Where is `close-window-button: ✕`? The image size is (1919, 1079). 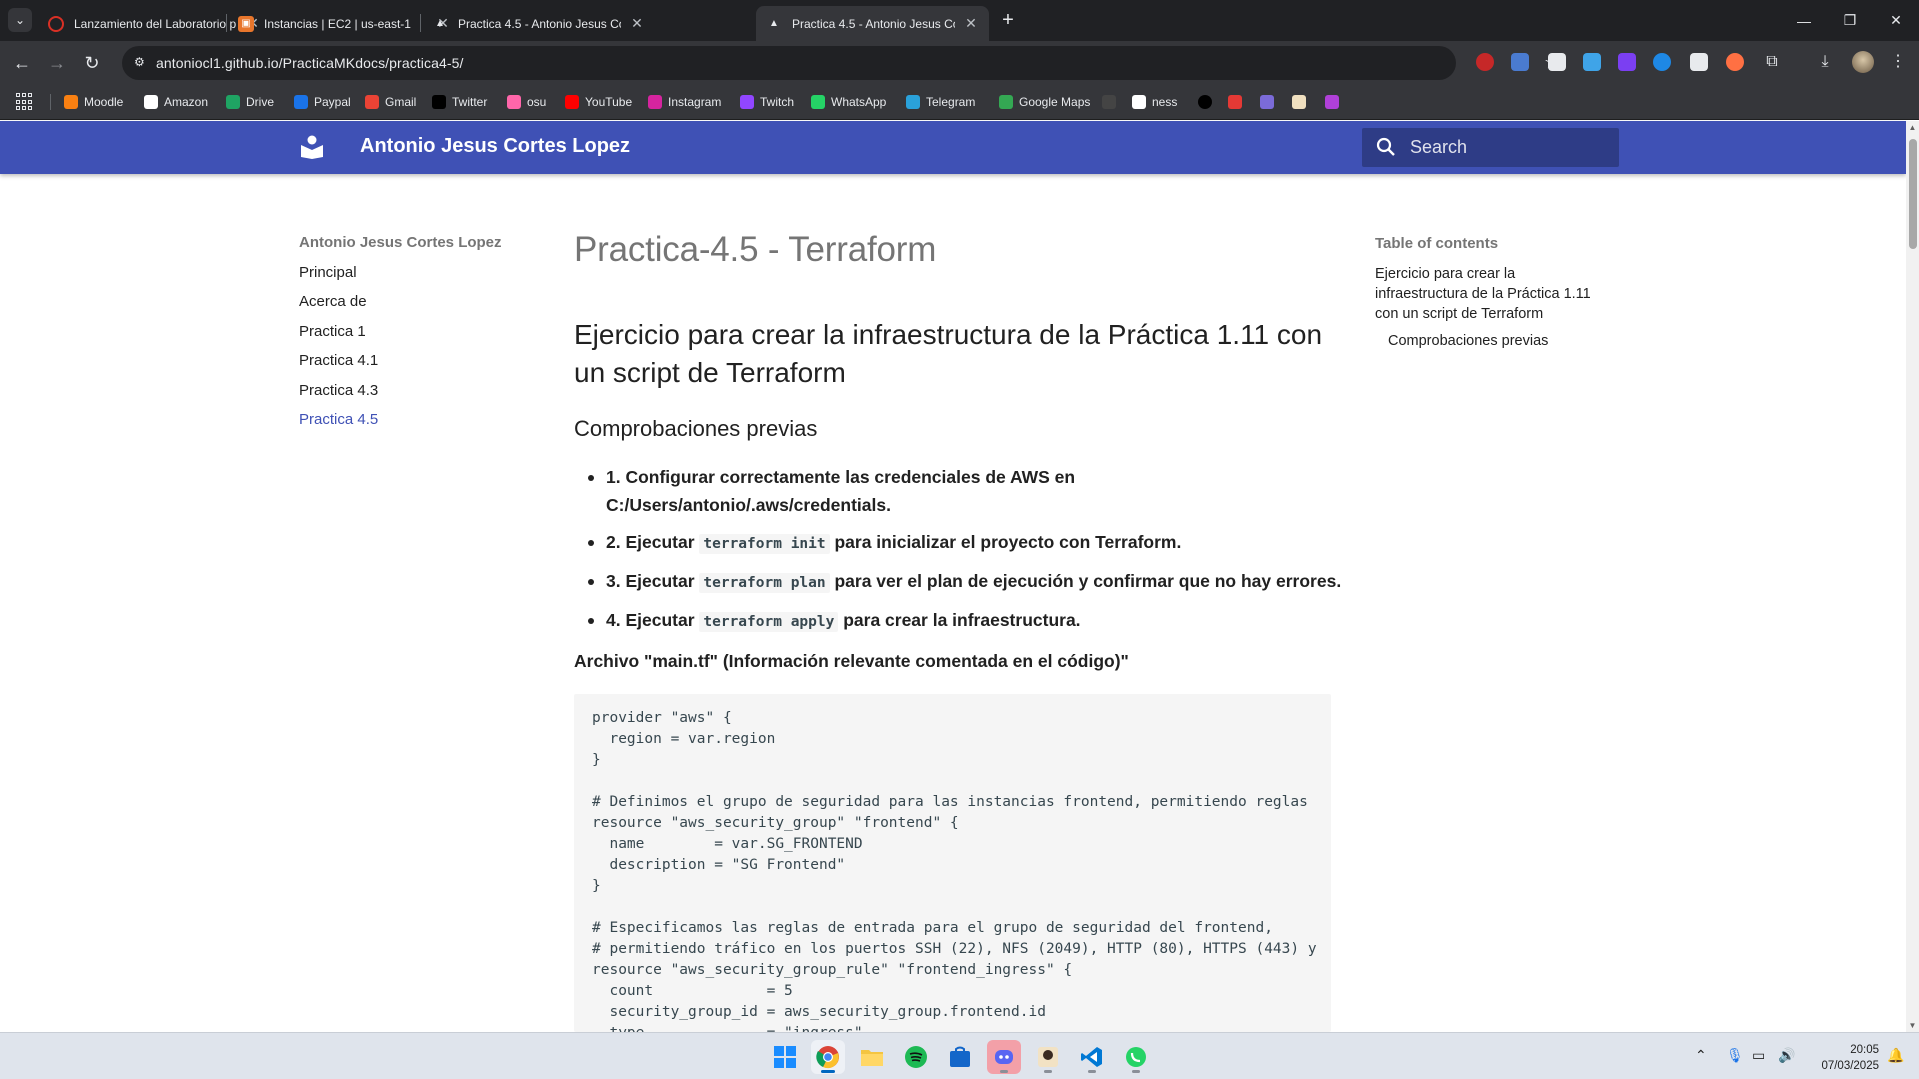 close-window-button: ✕ is located at coordinates (1896, 20).